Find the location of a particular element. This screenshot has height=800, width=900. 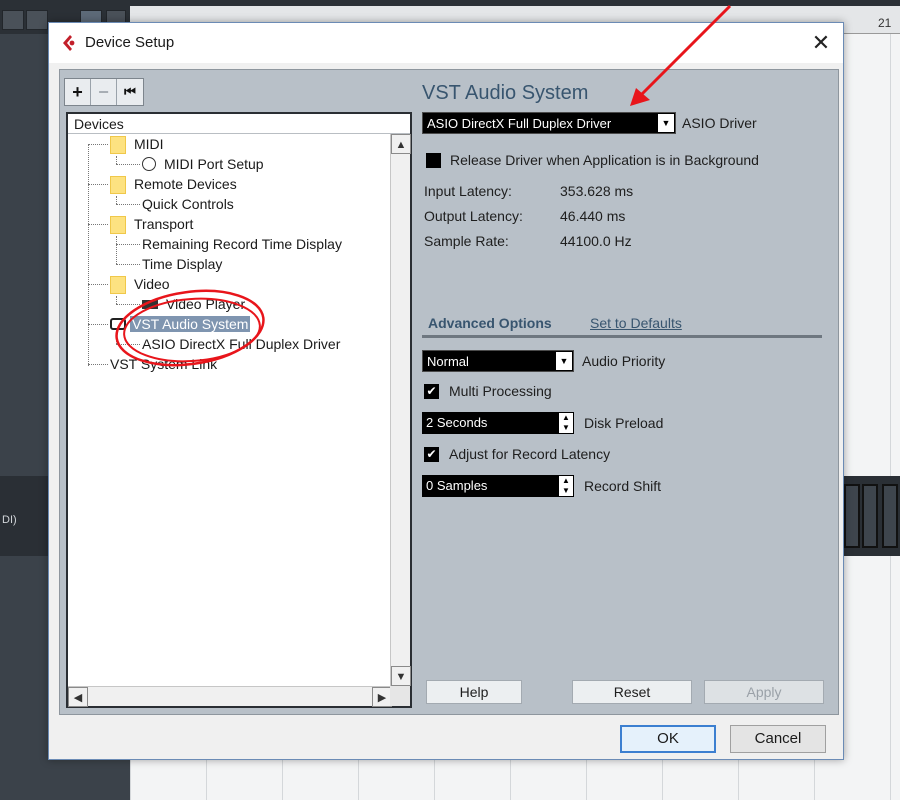

asio-driver-label: ASIO Driver is located at coordinates (719, 123).